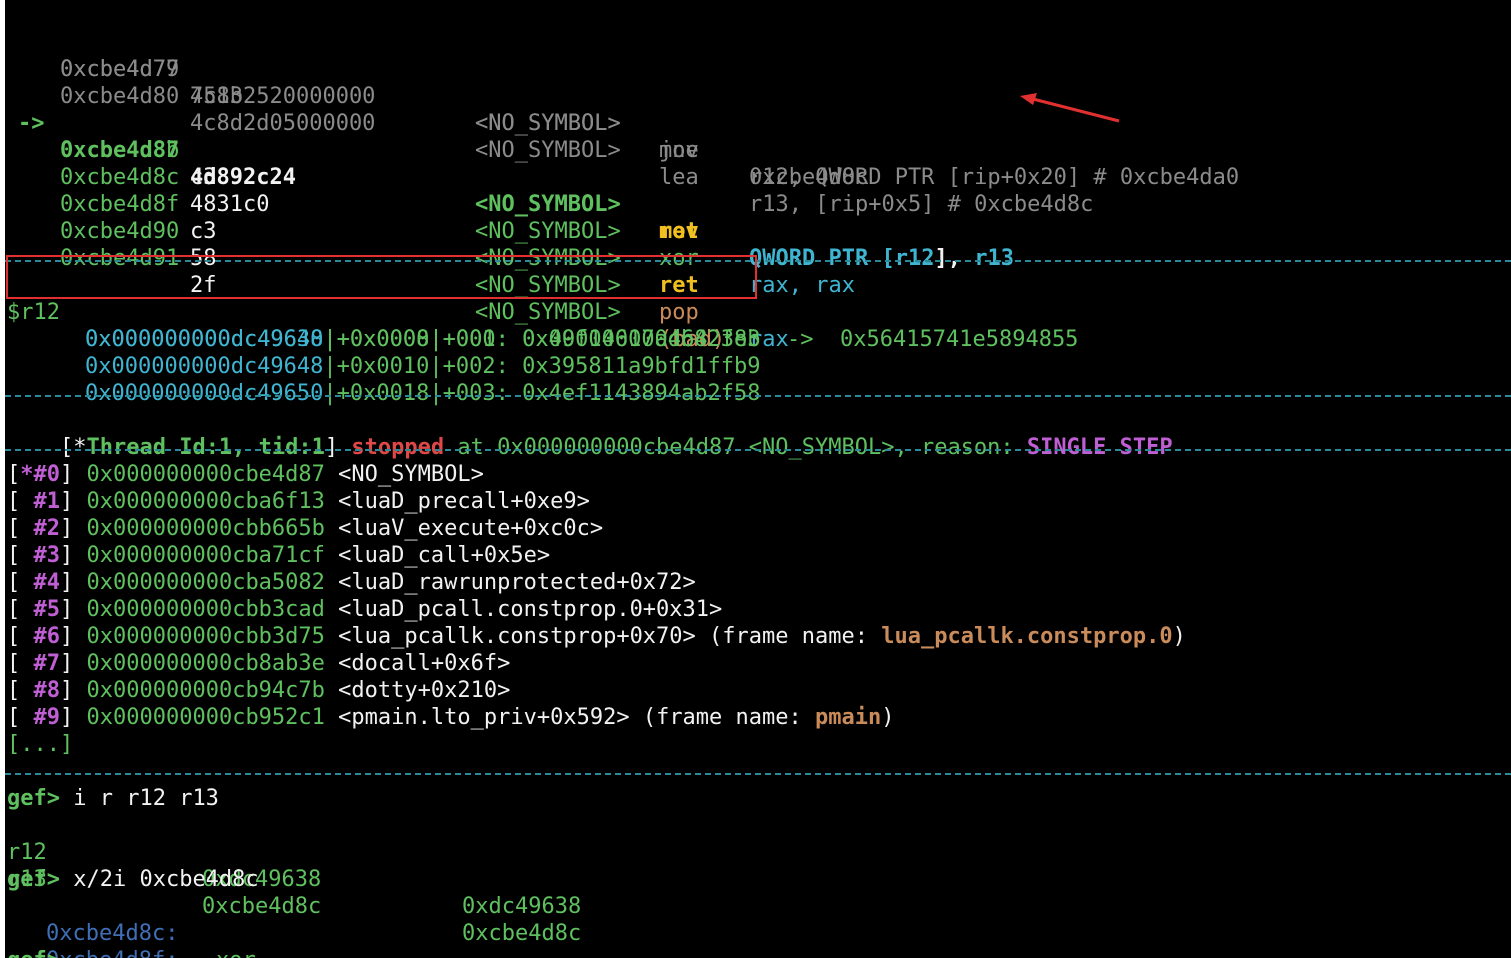 The image size is (1511, 958). I want to click on deref-chain-arrow: ->, so click(800, 339).